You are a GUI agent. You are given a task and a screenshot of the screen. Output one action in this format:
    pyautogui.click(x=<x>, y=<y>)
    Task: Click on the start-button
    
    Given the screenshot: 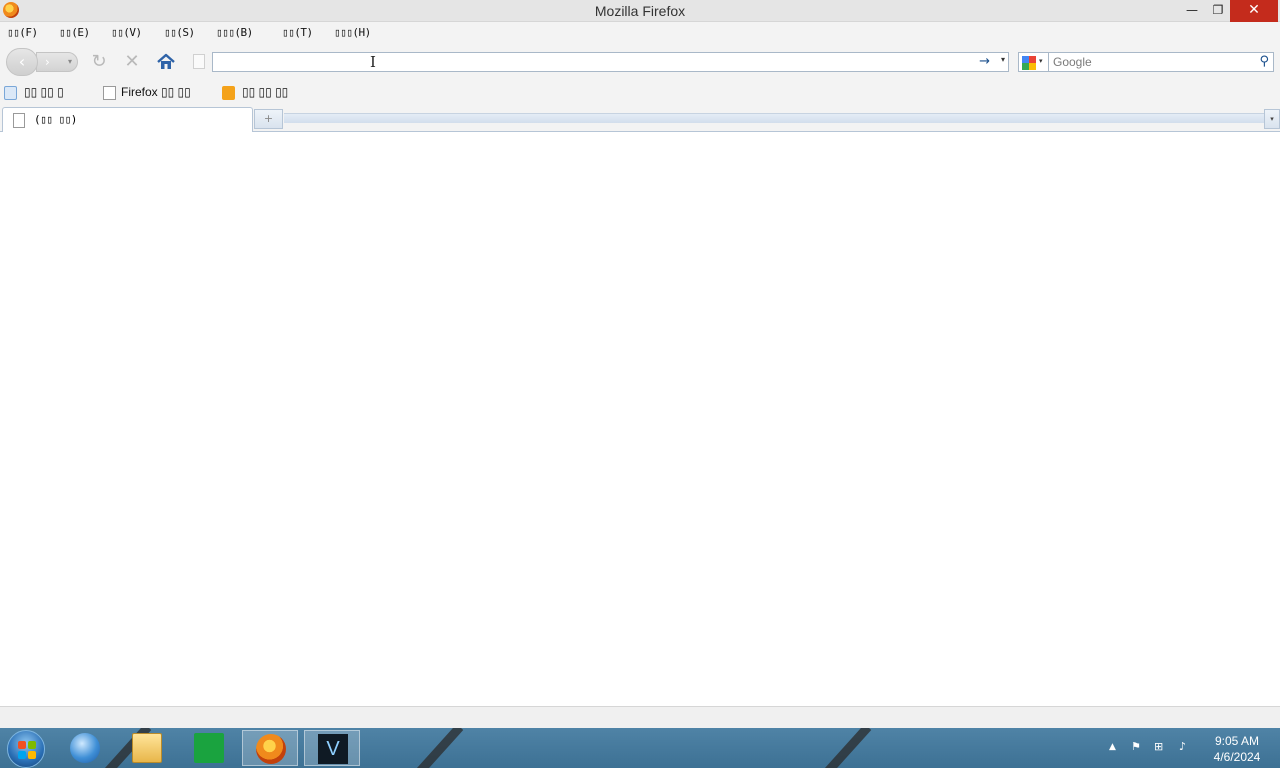 What is the action you would take?
    pyautogui.click(x=26, y=749)
    